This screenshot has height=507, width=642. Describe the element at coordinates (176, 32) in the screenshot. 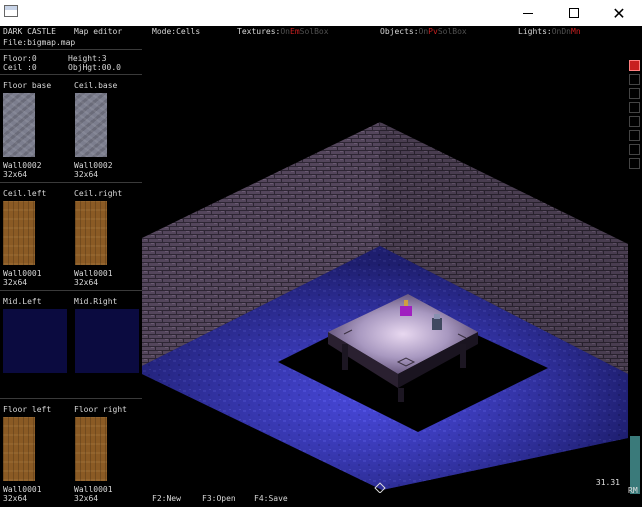

I see `mode-indicator: Mode:Cells` at that location.